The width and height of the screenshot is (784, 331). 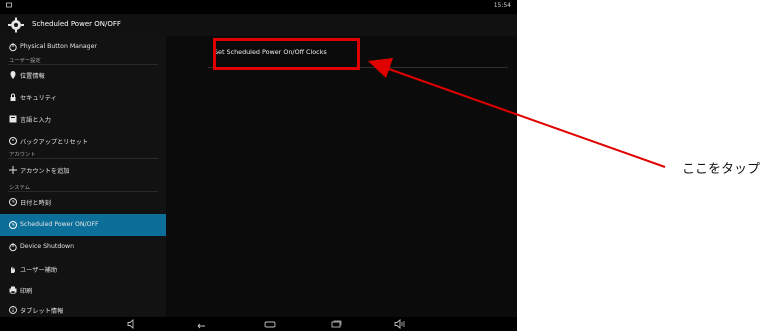 I want to click on annotation-arrow, so click(x=517, y=113).